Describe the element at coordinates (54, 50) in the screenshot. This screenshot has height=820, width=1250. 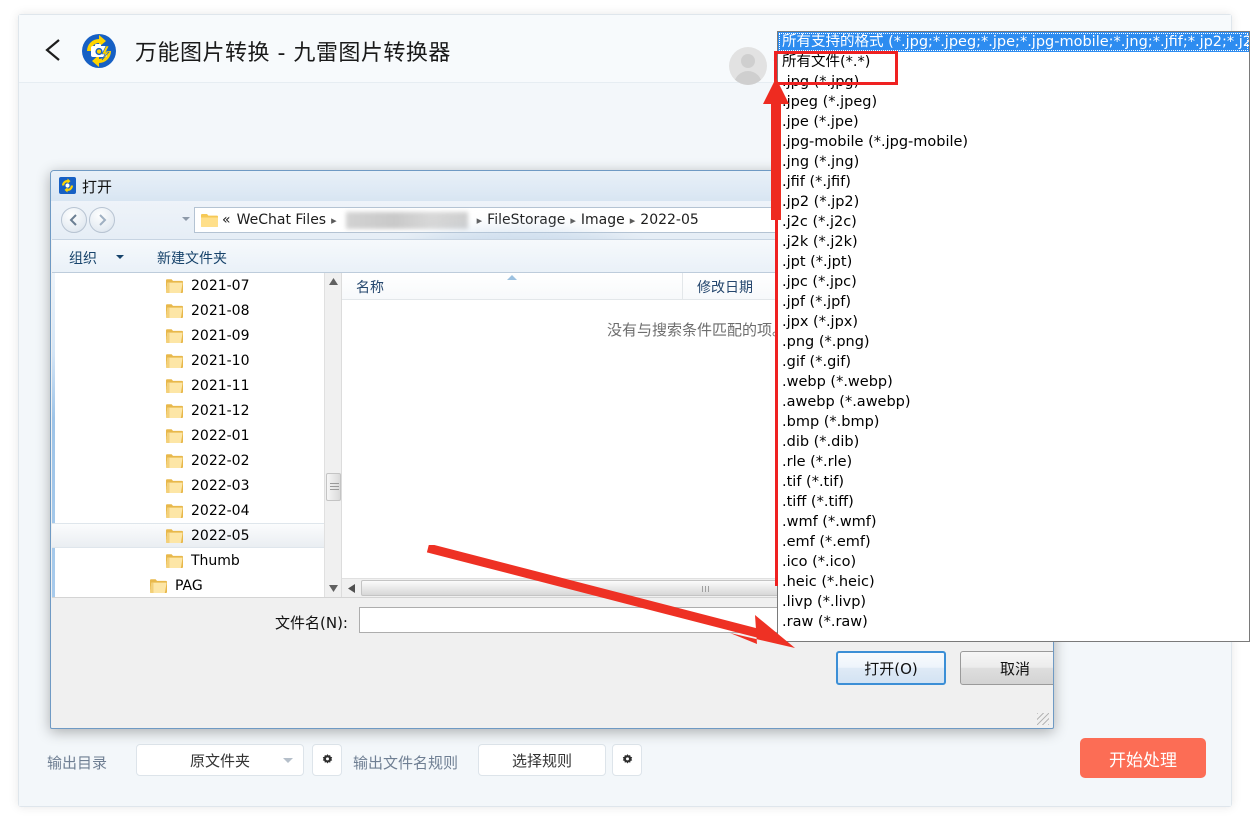
I see `back-chevron-icon` at that location.